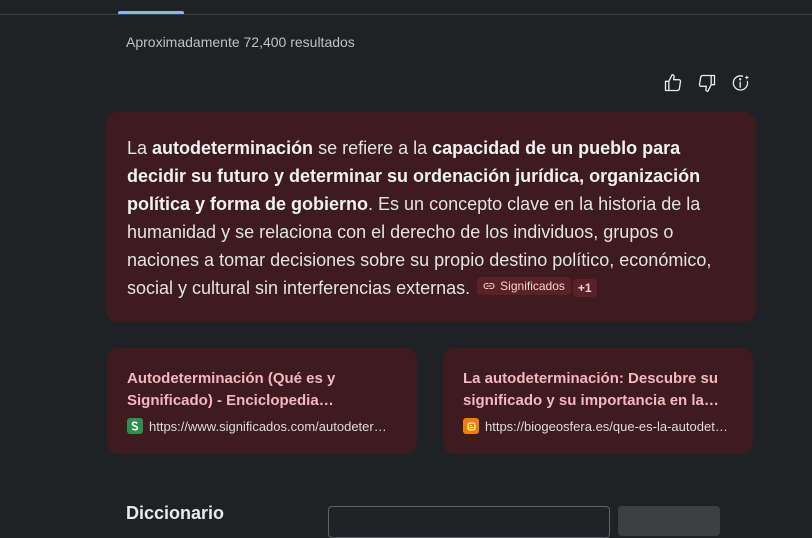 The height and width of the screenshot is (538, 812). Describe the element at coordinates (406, 14) in the screenshot. I see `top-divider` at that location.